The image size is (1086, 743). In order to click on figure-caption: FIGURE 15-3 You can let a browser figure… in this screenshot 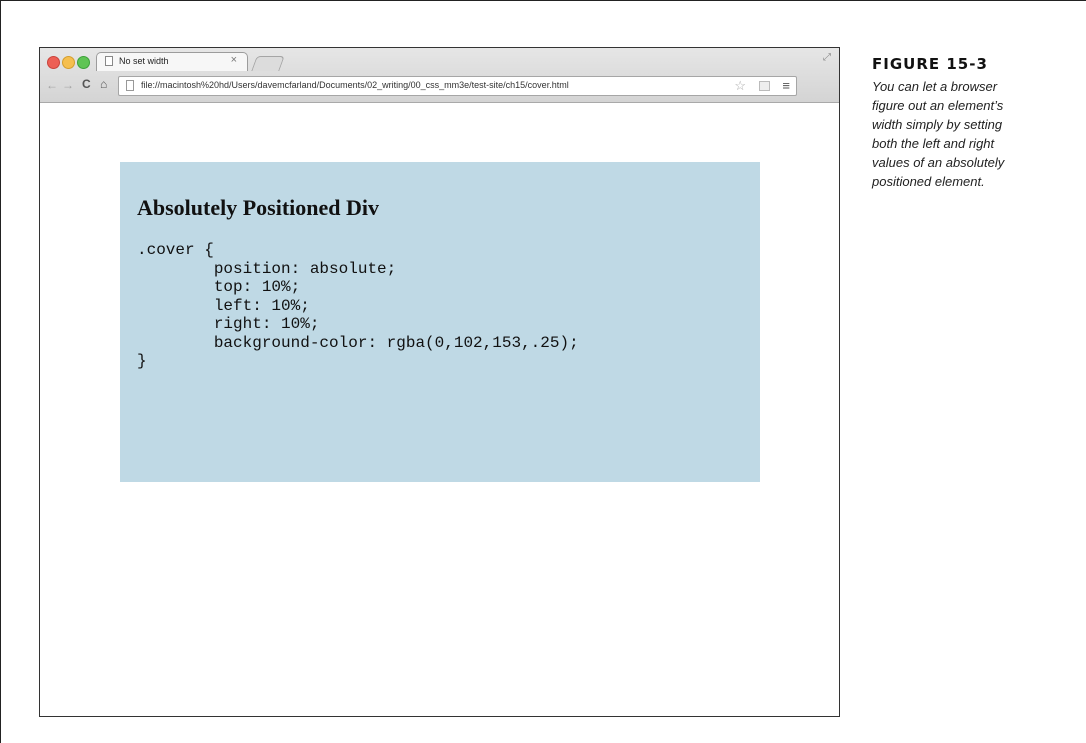, I will do `click(972, 123)`.